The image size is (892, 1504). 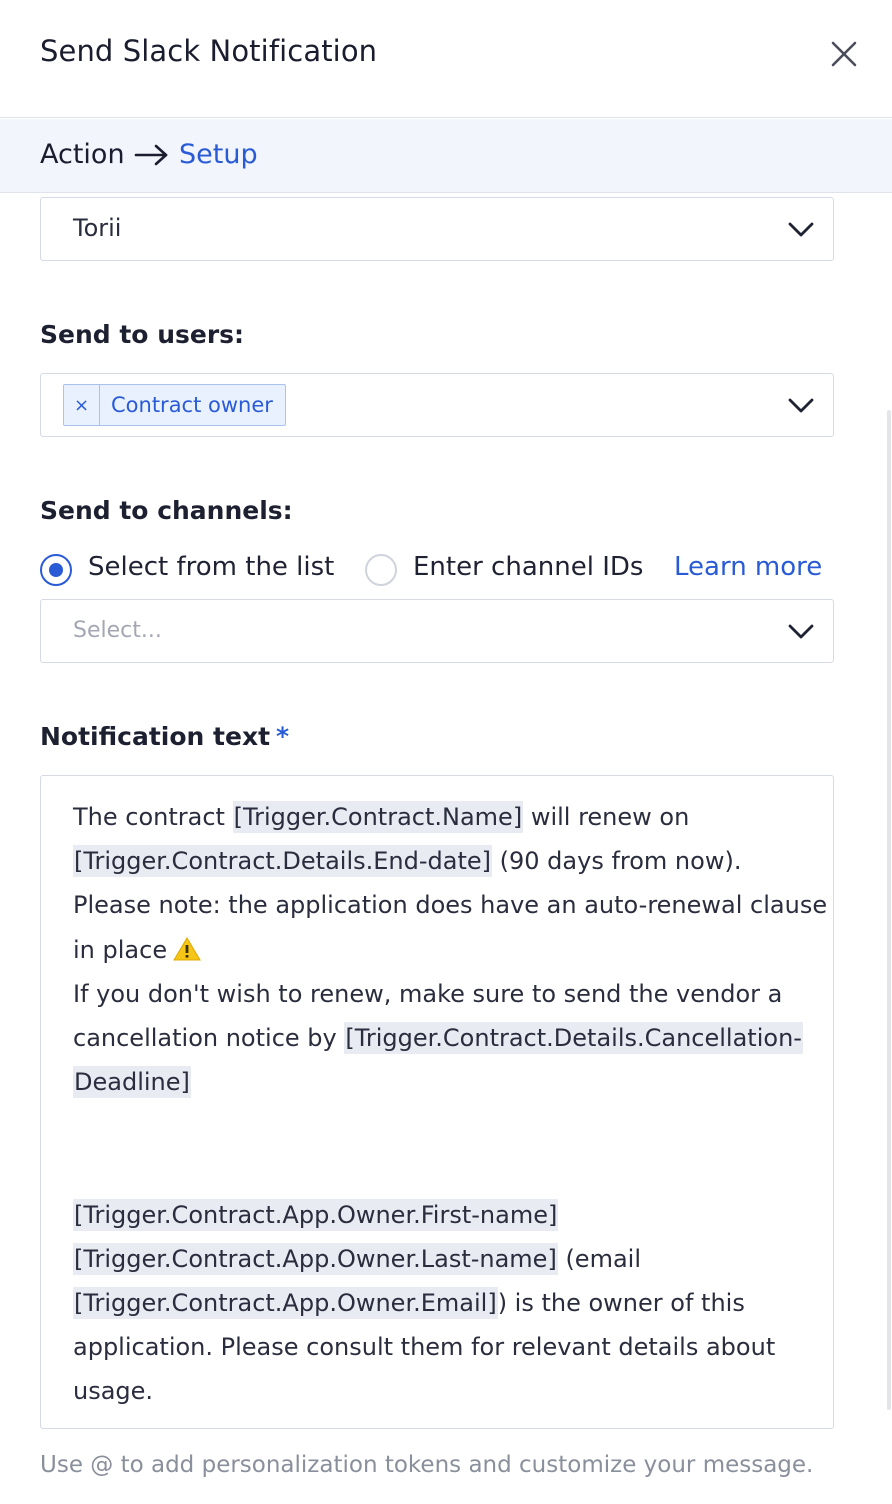 What do you see at coordinates (599, 1259) in the screenshot?
I see `text-segment: (email` at bounding box center [599, 1259].